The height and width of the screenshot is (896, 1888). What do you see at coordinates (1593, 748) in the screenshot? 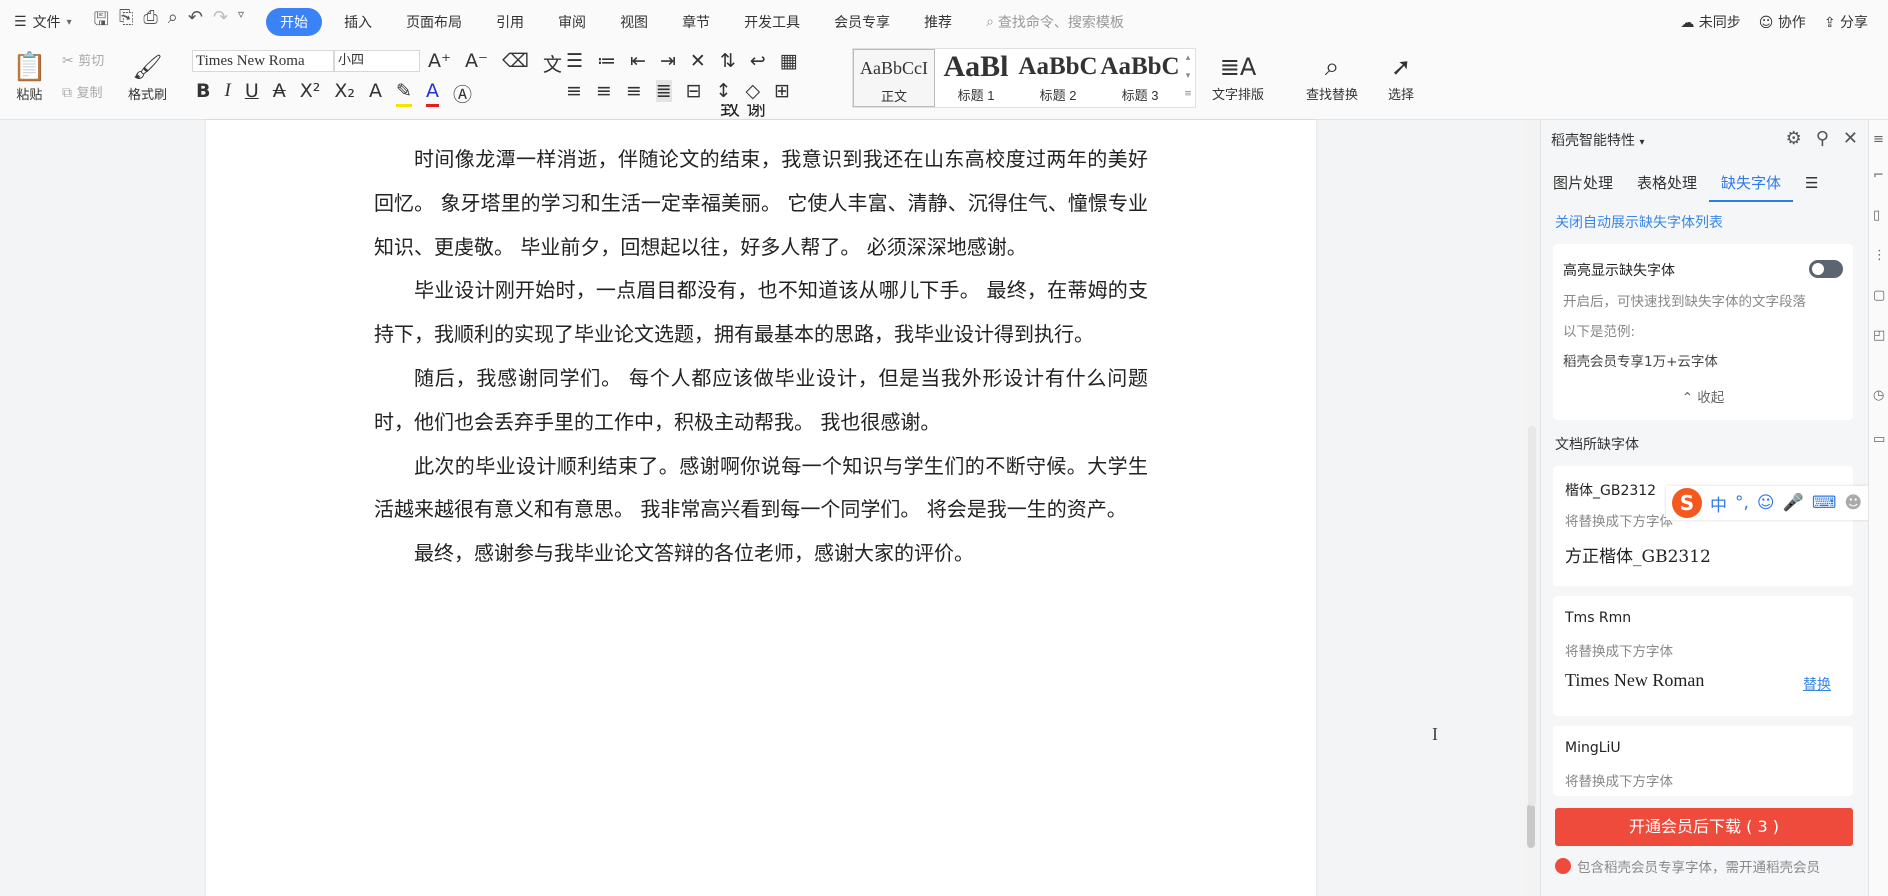
I see `missing-font-name: MingLiU` at bounding box center [1593, 748].